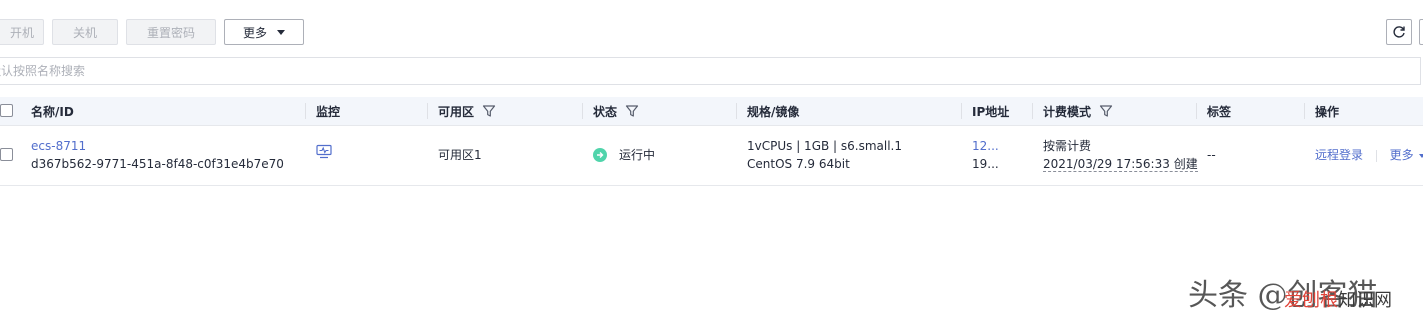 The width and height of the screenshot is (1423, 319). I want to click on header-billing: 计费模式, so click(1078, 111).